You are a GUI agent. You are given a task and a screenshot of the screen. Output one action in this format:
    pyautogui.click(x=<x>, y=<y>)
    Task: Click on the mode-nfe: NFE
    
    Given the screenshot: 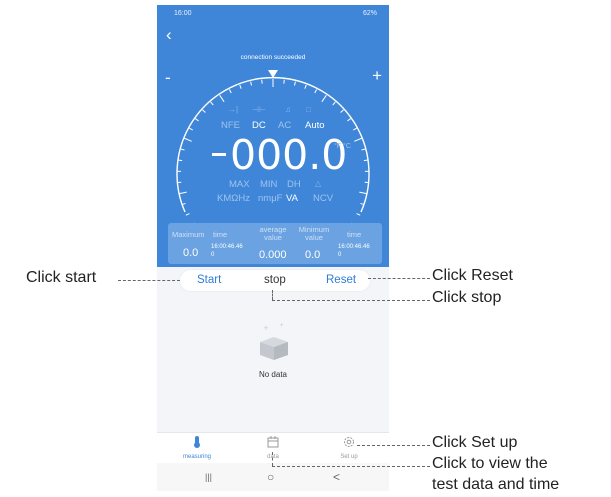 What is the action you would take?
    pyautogui.click(x=230, y=125)
    